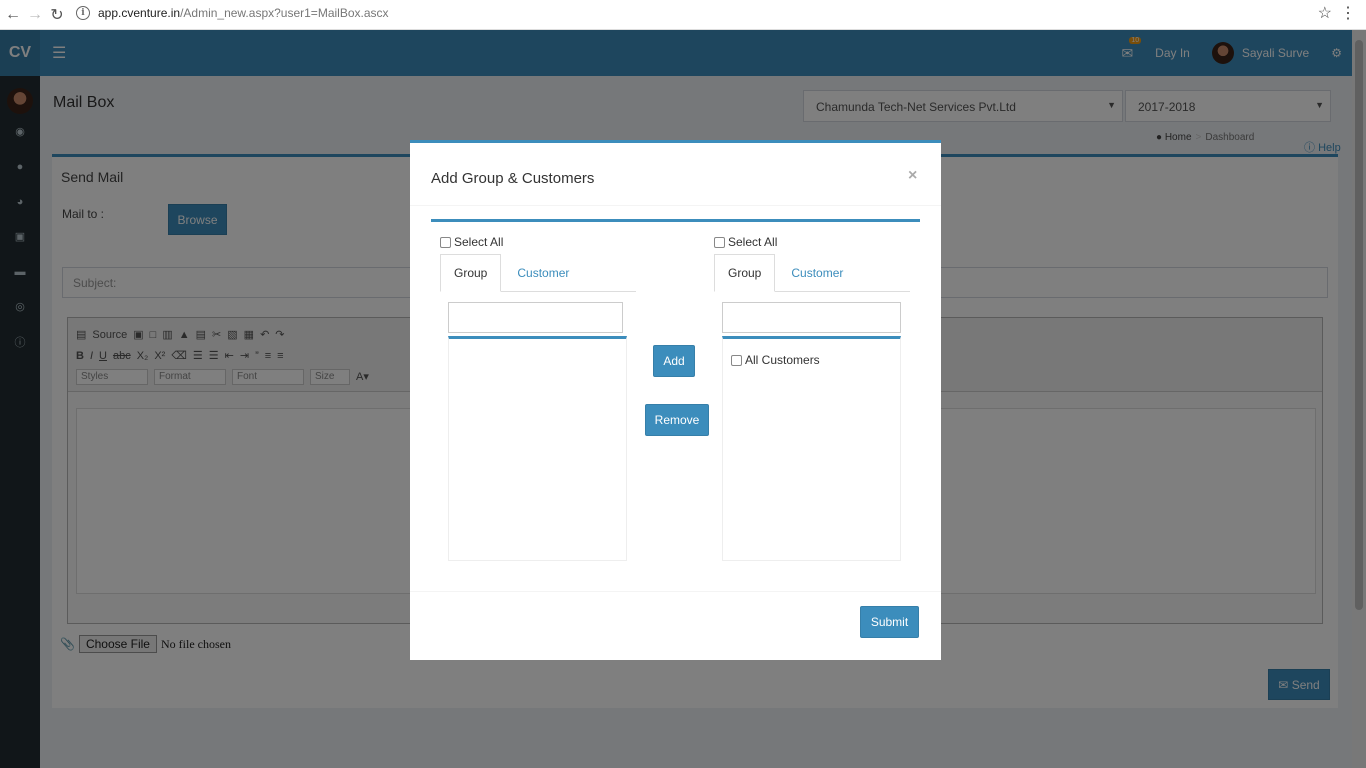  Describe the element at coordinates (782, 360) in the screenshot. I see `list-item-label: All Customers` at that location.